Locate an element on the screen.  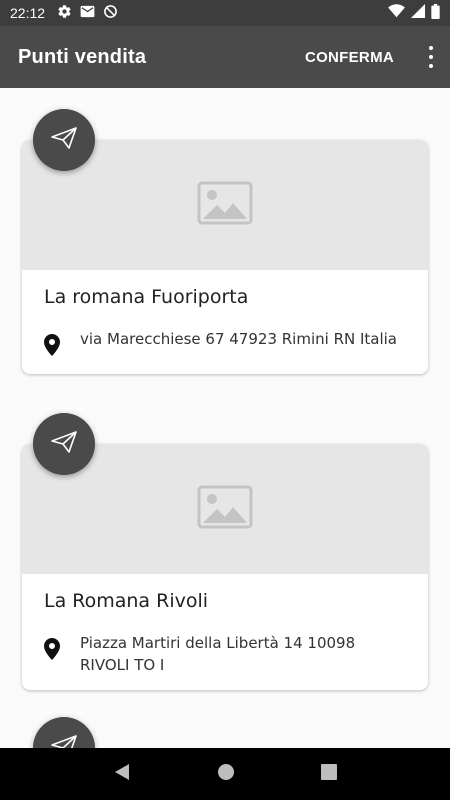
battery-icon is located at coordinates (435, 13).